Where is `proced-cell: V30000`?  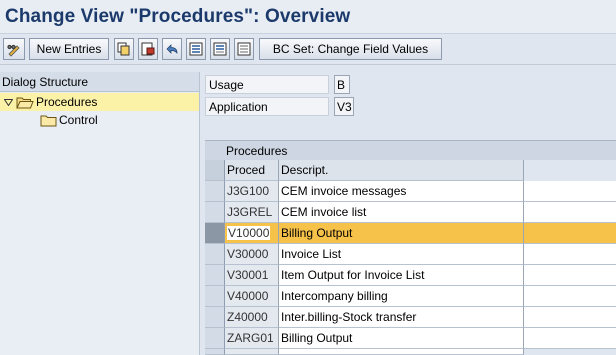 proced-cell: V30000 is located at coordinates (252, 254).